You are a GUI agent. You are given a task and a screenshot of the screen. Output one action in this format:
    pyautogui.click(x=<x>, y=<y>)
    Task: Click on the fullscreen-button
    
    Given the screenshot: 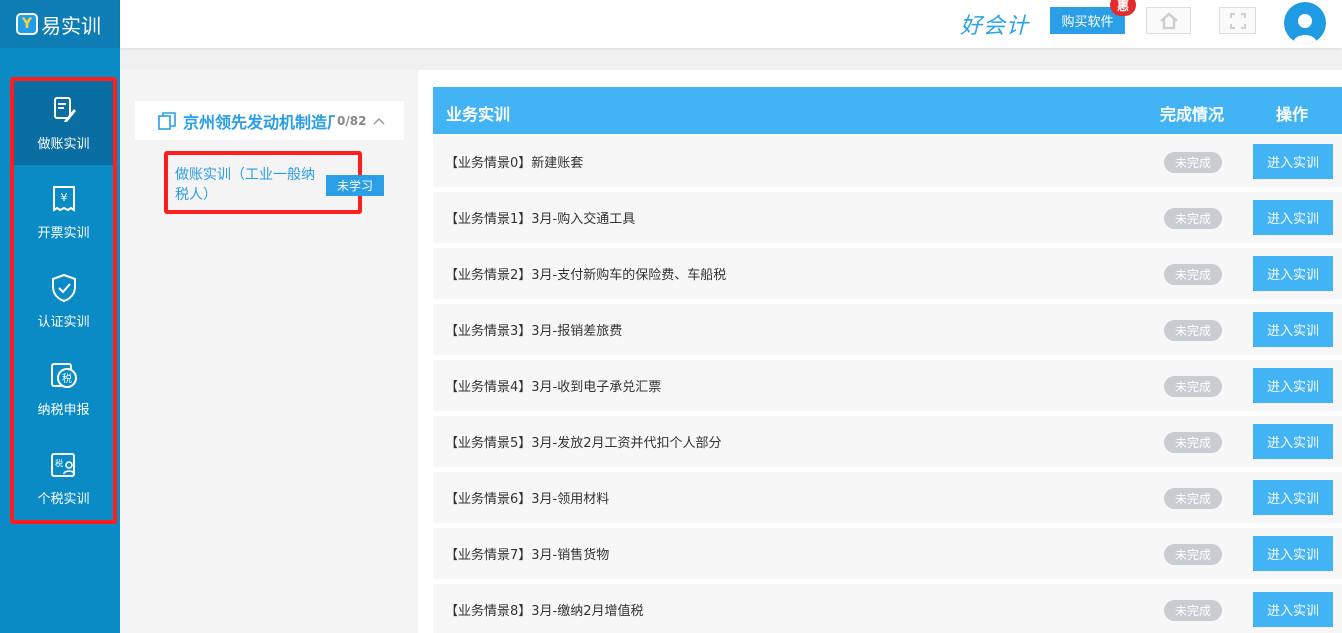 What is the action you would take?
    pyautogui.click(x=1237, y=20)
    